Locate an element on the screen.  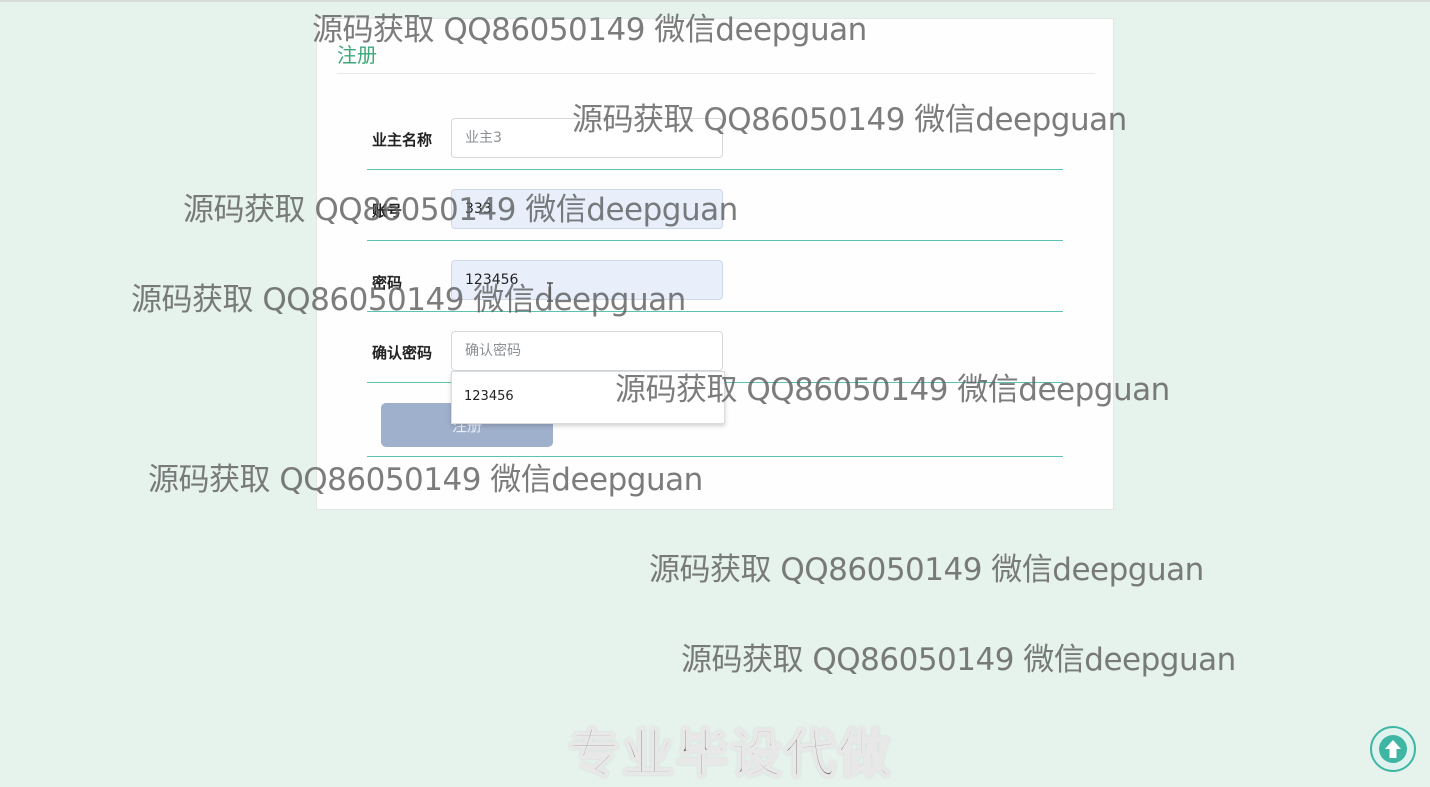
top-border is located at coordinates (715, 1).